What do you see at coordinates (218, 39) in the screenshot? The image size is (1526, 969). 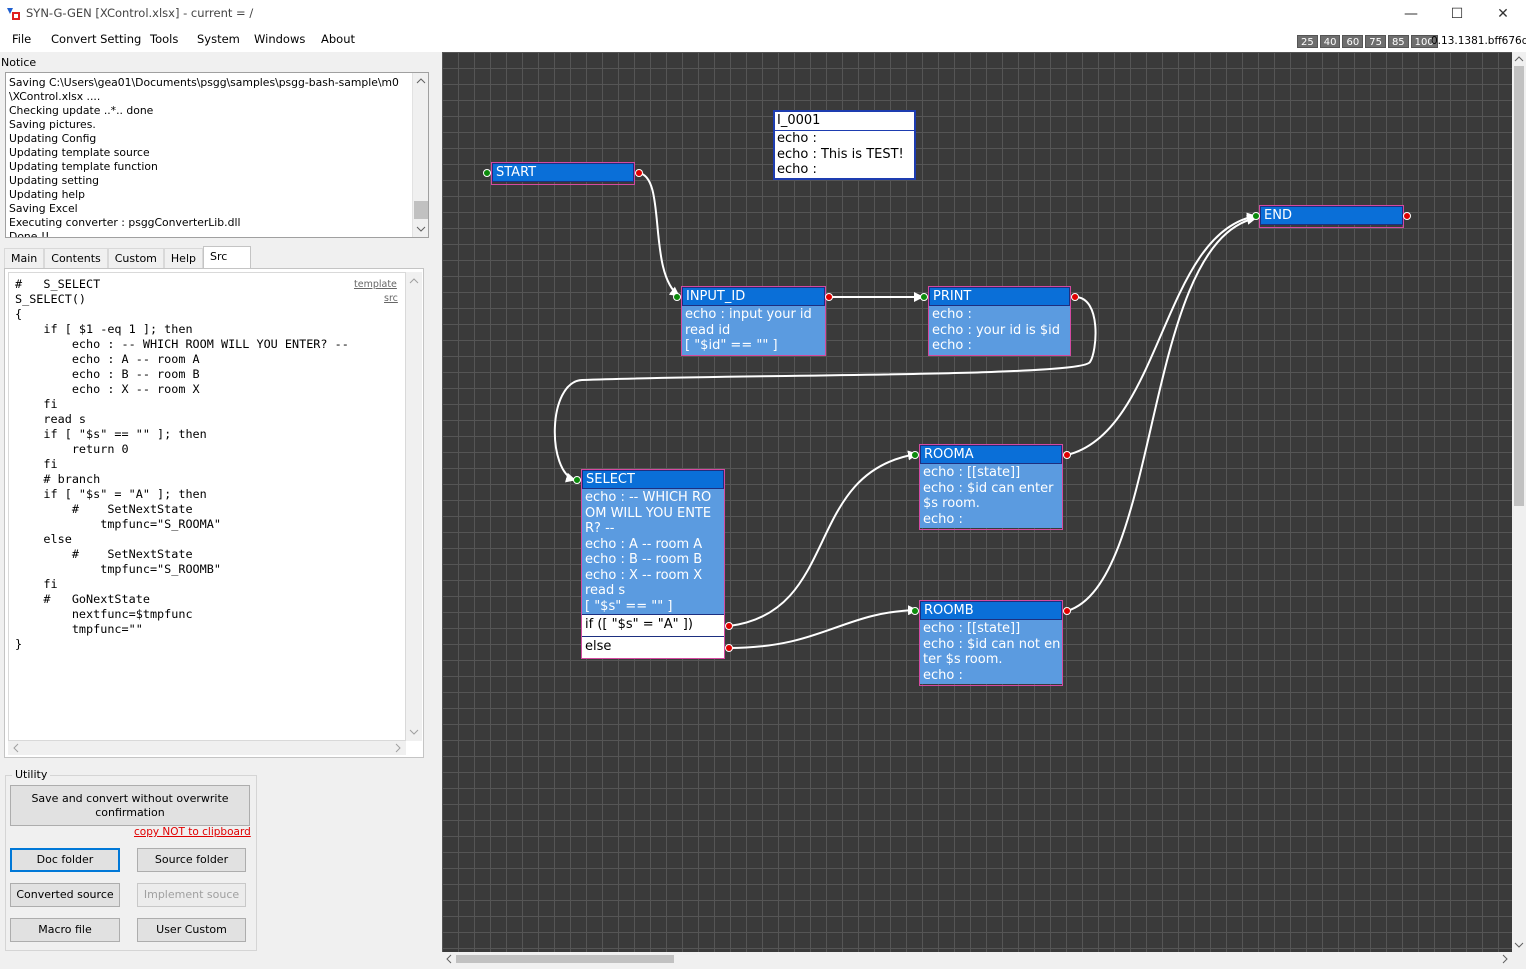 I see `menu-system: System` at bounding box center [218, 39].